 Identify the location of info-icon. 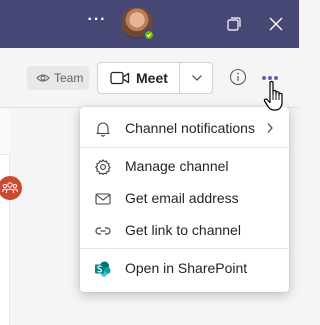
(238, 79).